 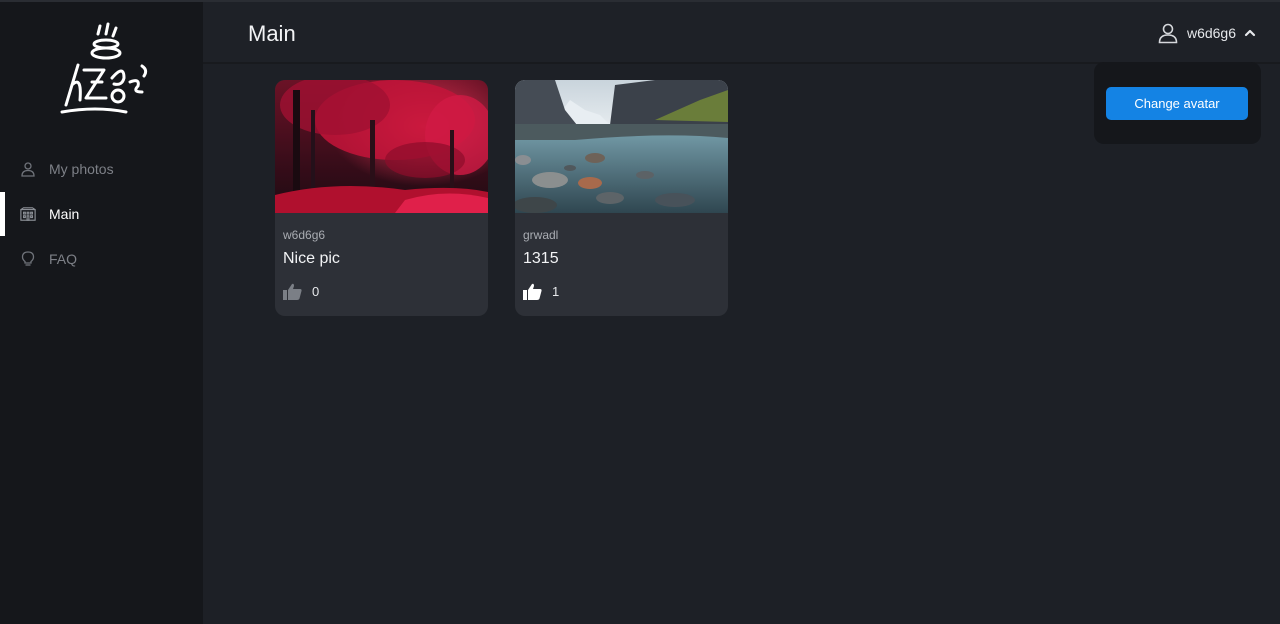 What do you see at coordinates (556, 291) in the screenshot?
I see `like-count: 1` at bounding box center [556, 291].